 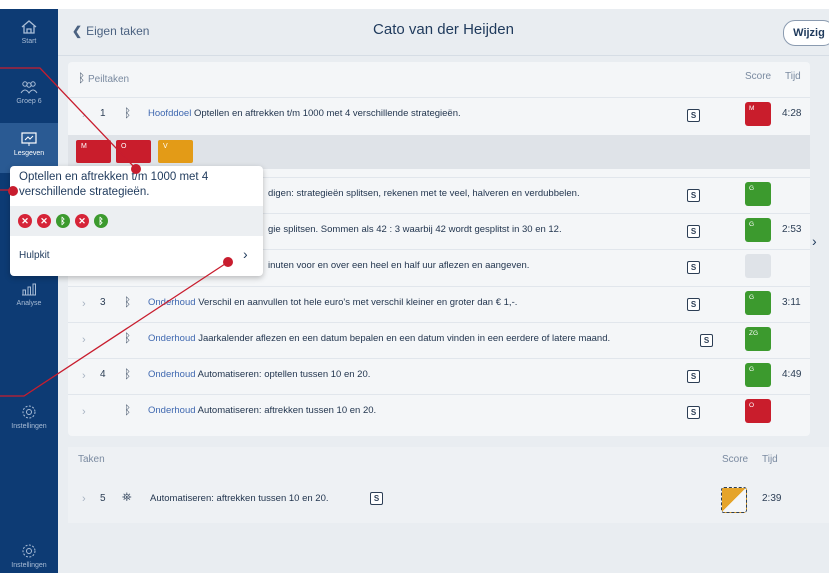 I want to click on task-icon: ⛯, so click(x=127, y=497).